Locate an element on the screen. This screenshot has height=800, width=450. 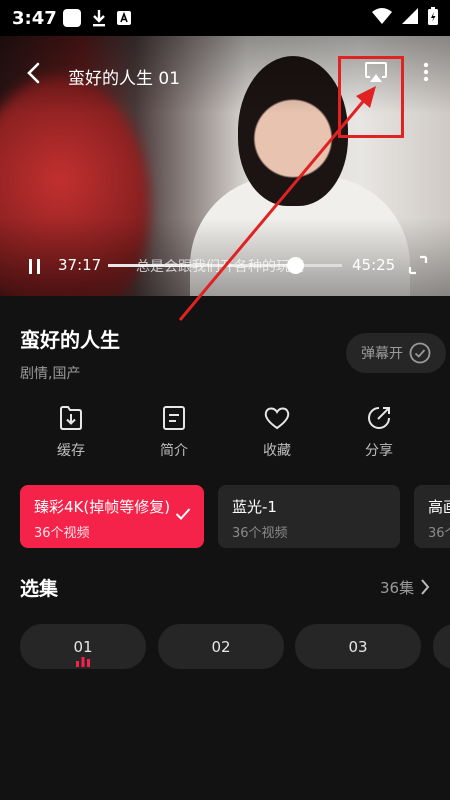
danmaku-toggle-button: 弹幕开 is located at coordinates (396, 353).